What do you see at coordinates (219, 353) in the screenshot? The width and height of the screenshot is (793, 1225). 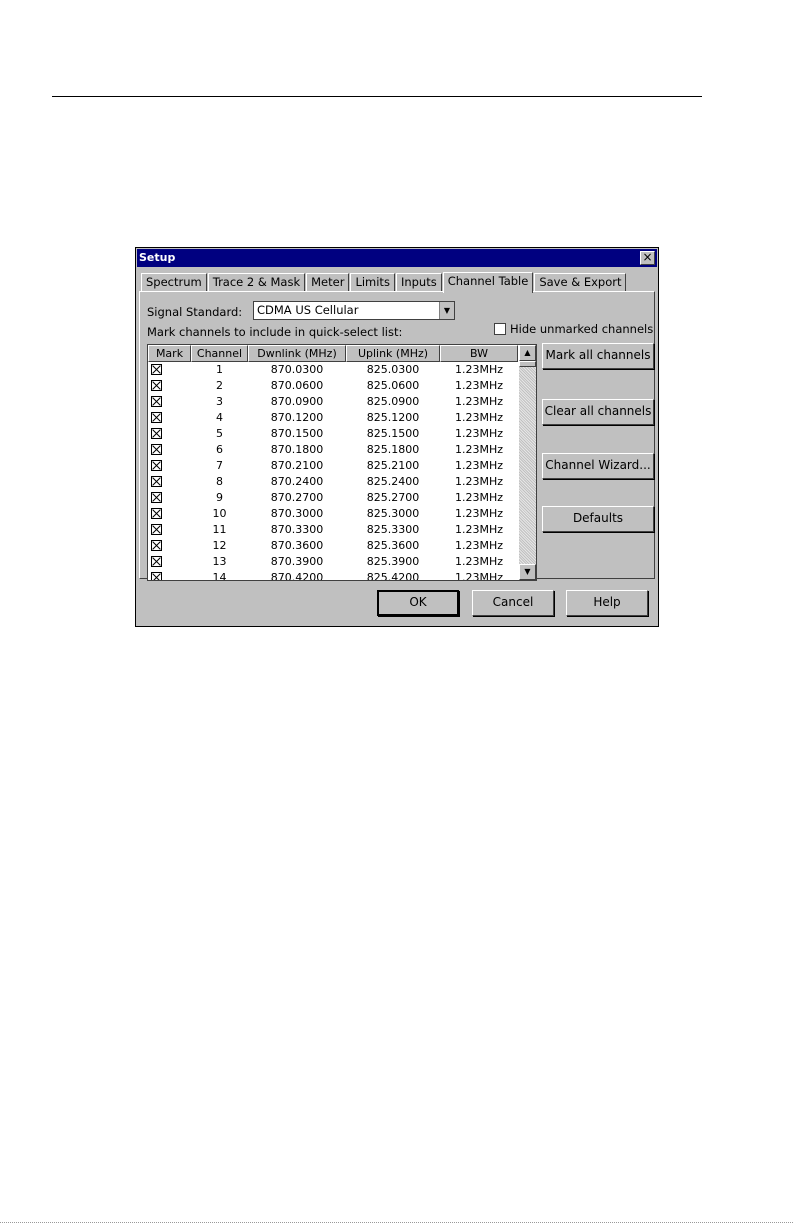 I see `column-header-channel: Channel` at bounding box center [219, 353].